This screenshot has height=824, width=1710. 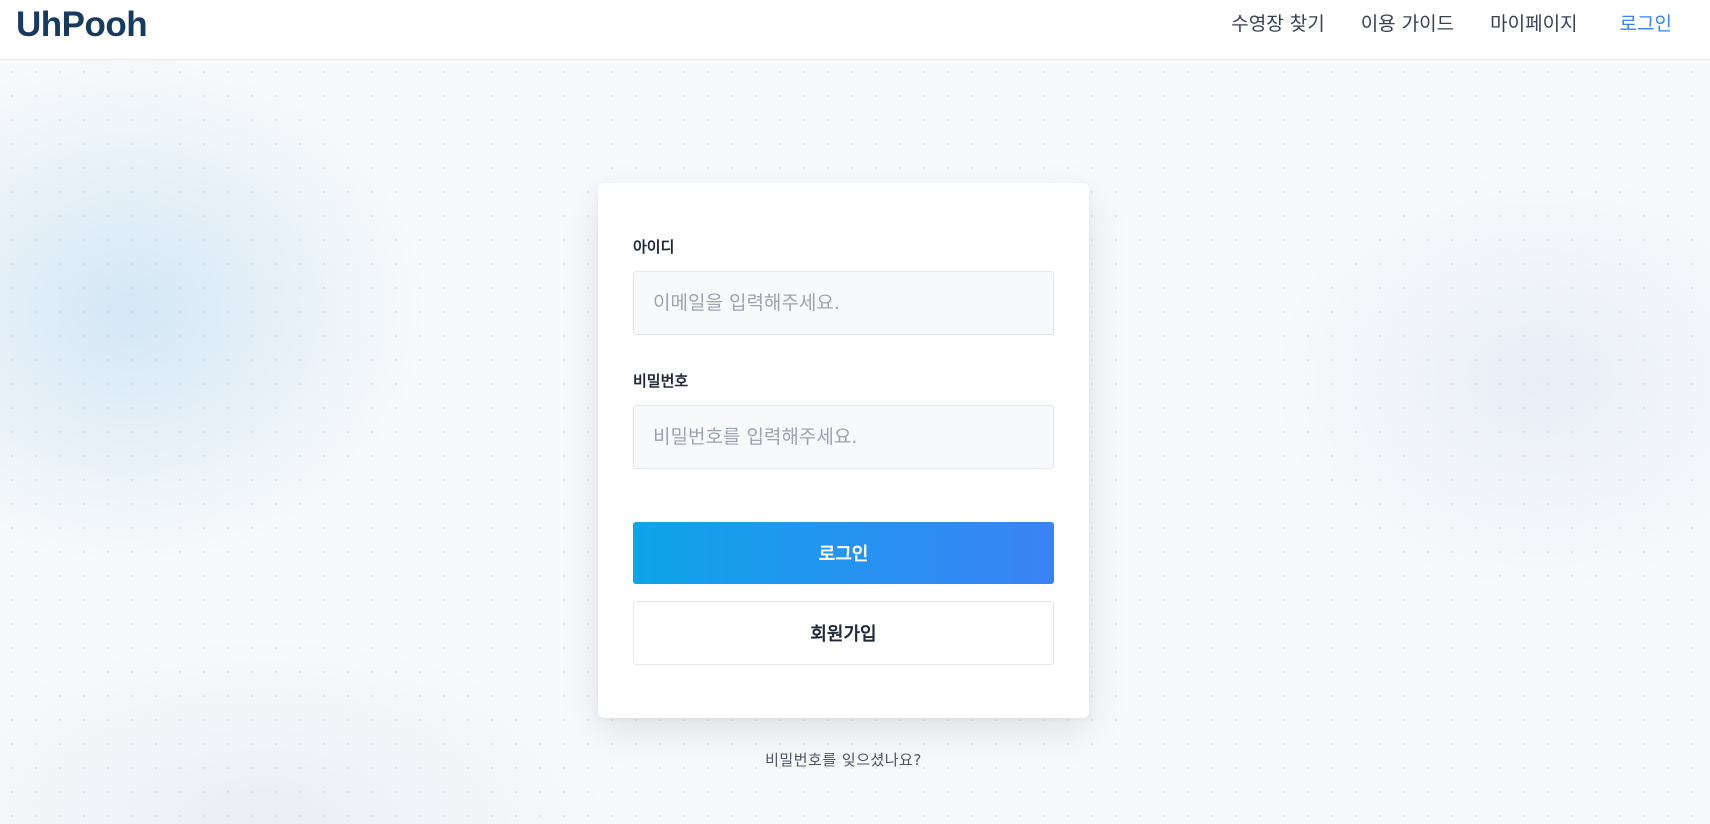 I want to click on id-label: 아이디, so click(x=654, y=247).